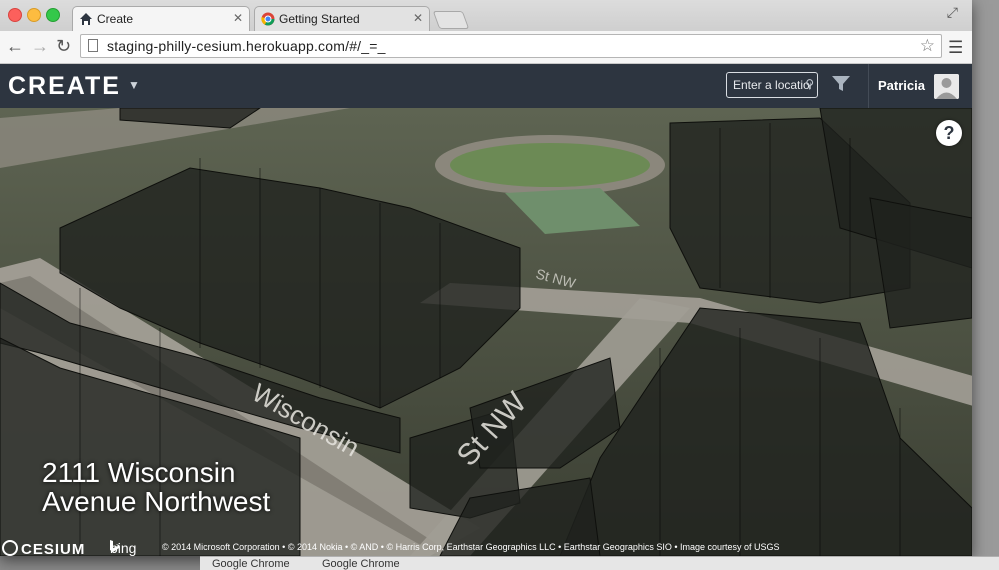  I want to click on fullscreen-icon: ⤢, so click(952, 12).